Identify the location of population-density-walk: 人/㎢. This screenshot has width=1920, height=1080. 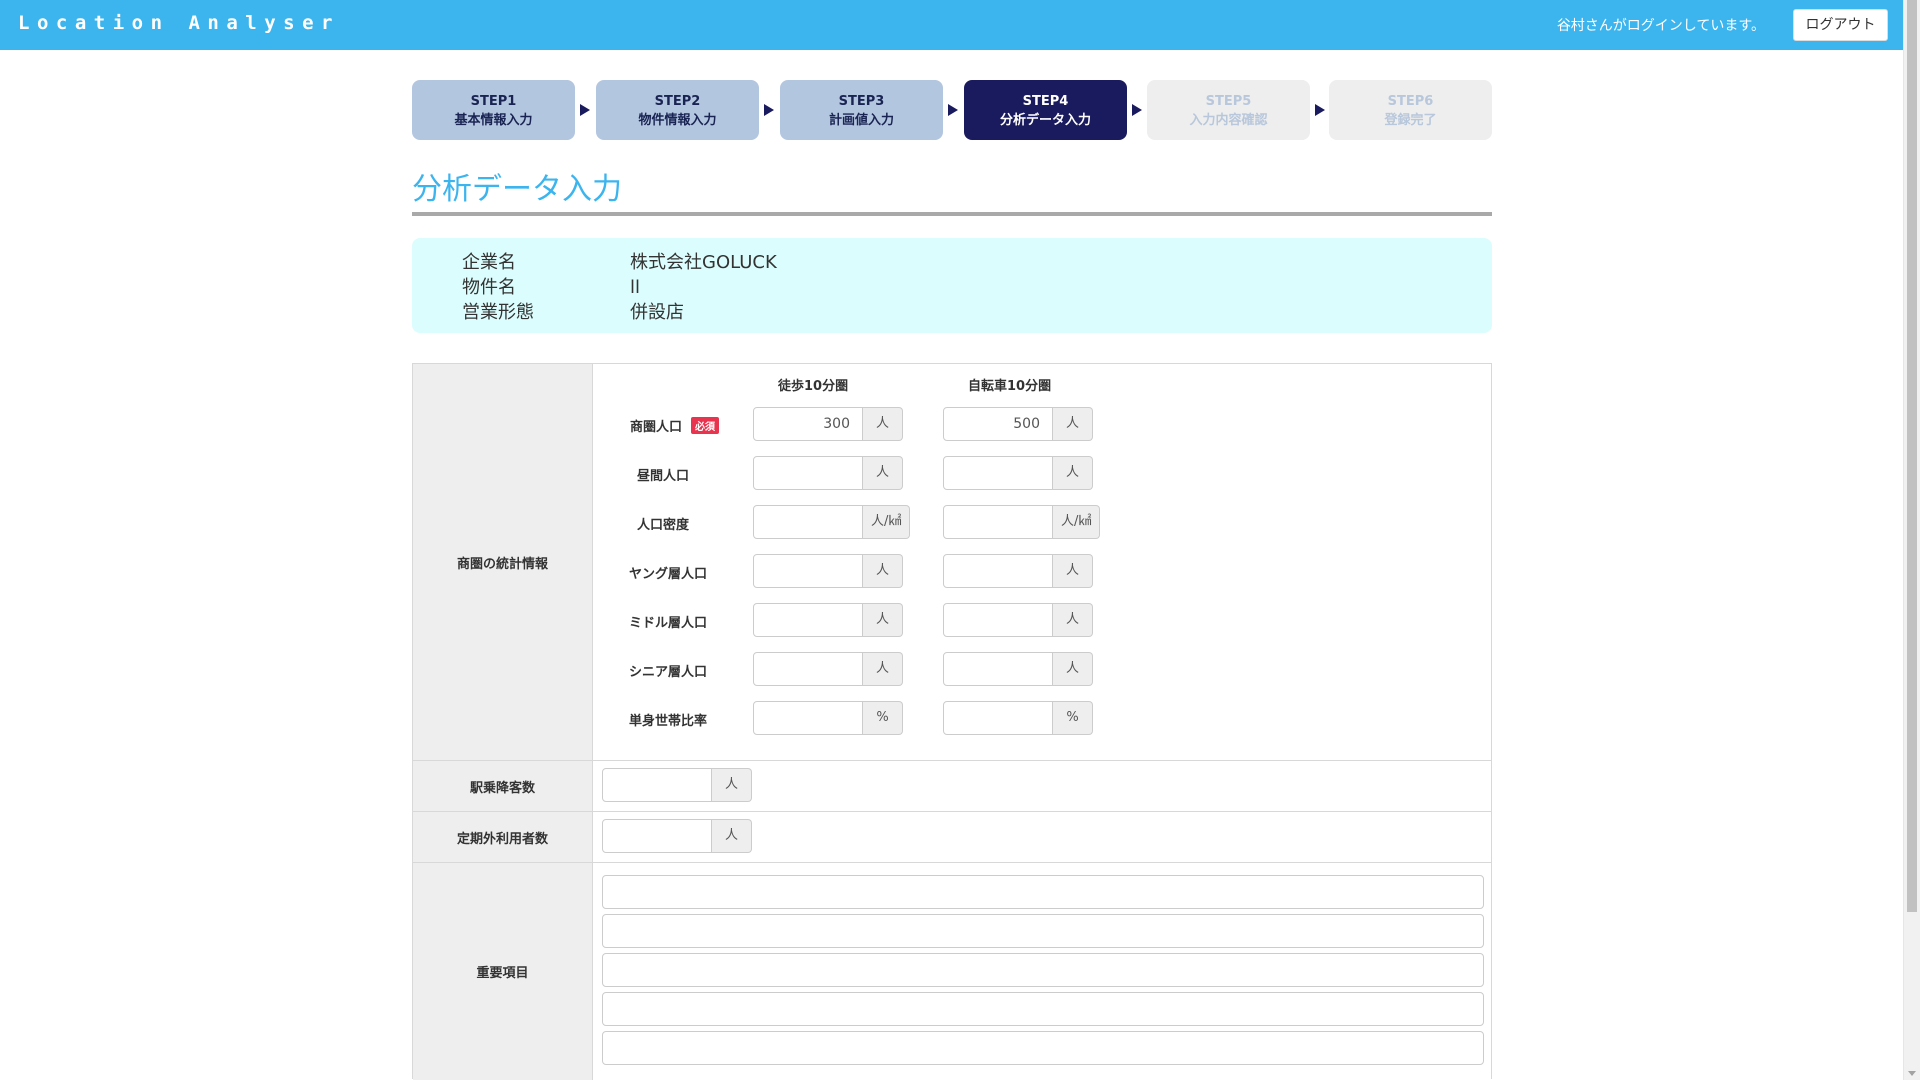
(832, 522).